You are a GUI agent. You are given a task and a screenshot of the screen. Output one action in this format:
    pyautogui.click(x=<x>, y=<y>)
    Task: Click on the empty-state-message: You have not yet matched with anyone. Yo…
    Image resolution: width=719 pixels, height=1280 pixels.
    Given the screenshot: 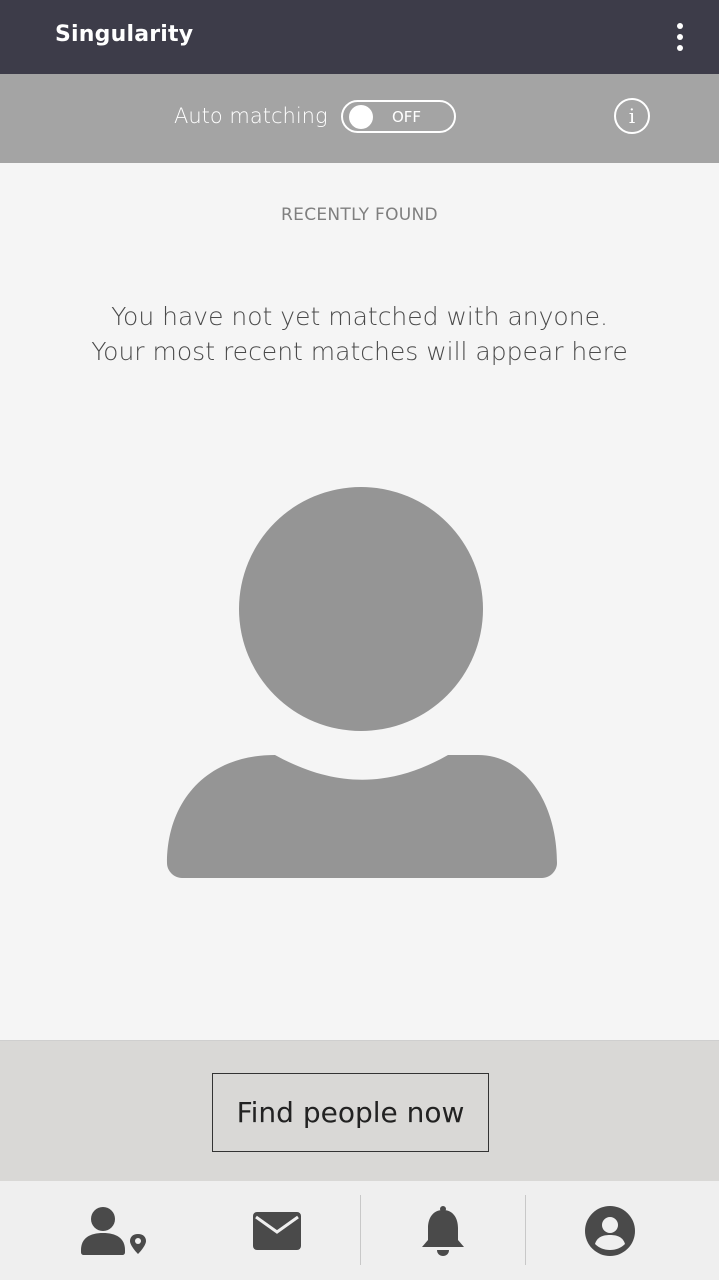 What is the action you would take?
    pyautogui.click(x=359, y=334)
    